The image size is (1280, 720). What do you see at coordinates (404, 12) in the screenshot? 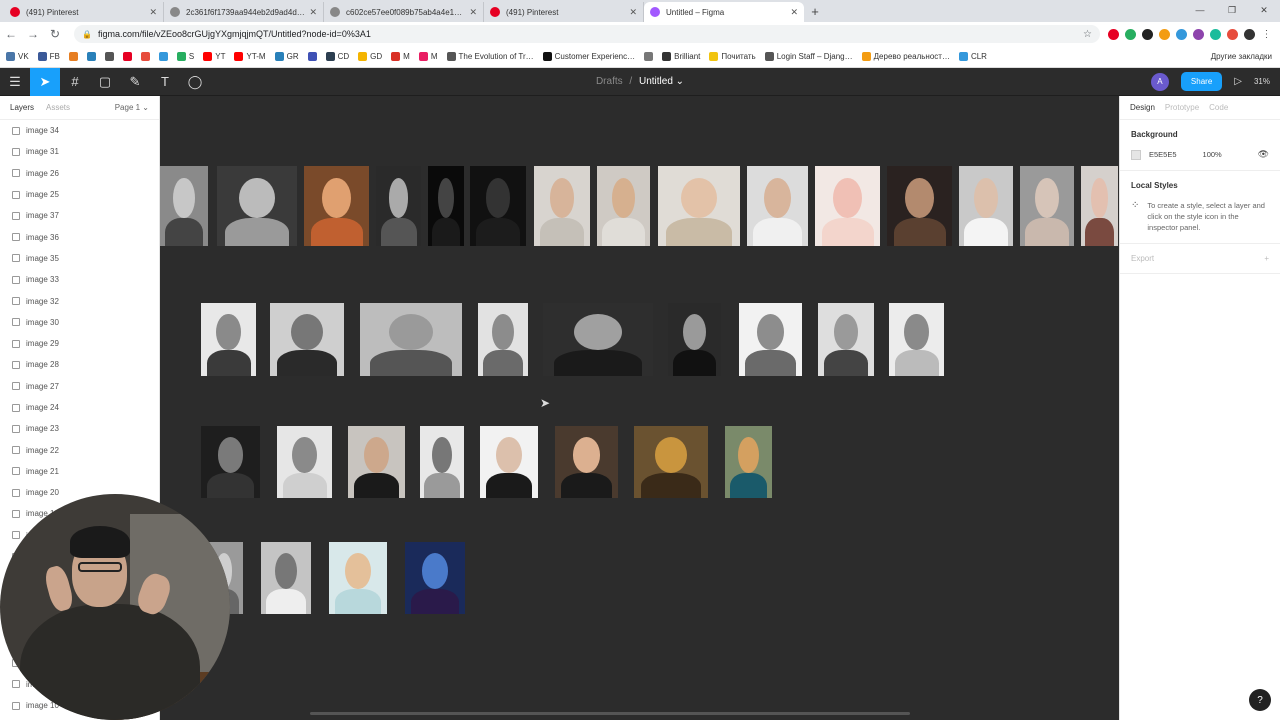
I see `browser-tab: c602ce57ee0f089b75ab4a4e14f… ✕` at bounding box center [404, 12].